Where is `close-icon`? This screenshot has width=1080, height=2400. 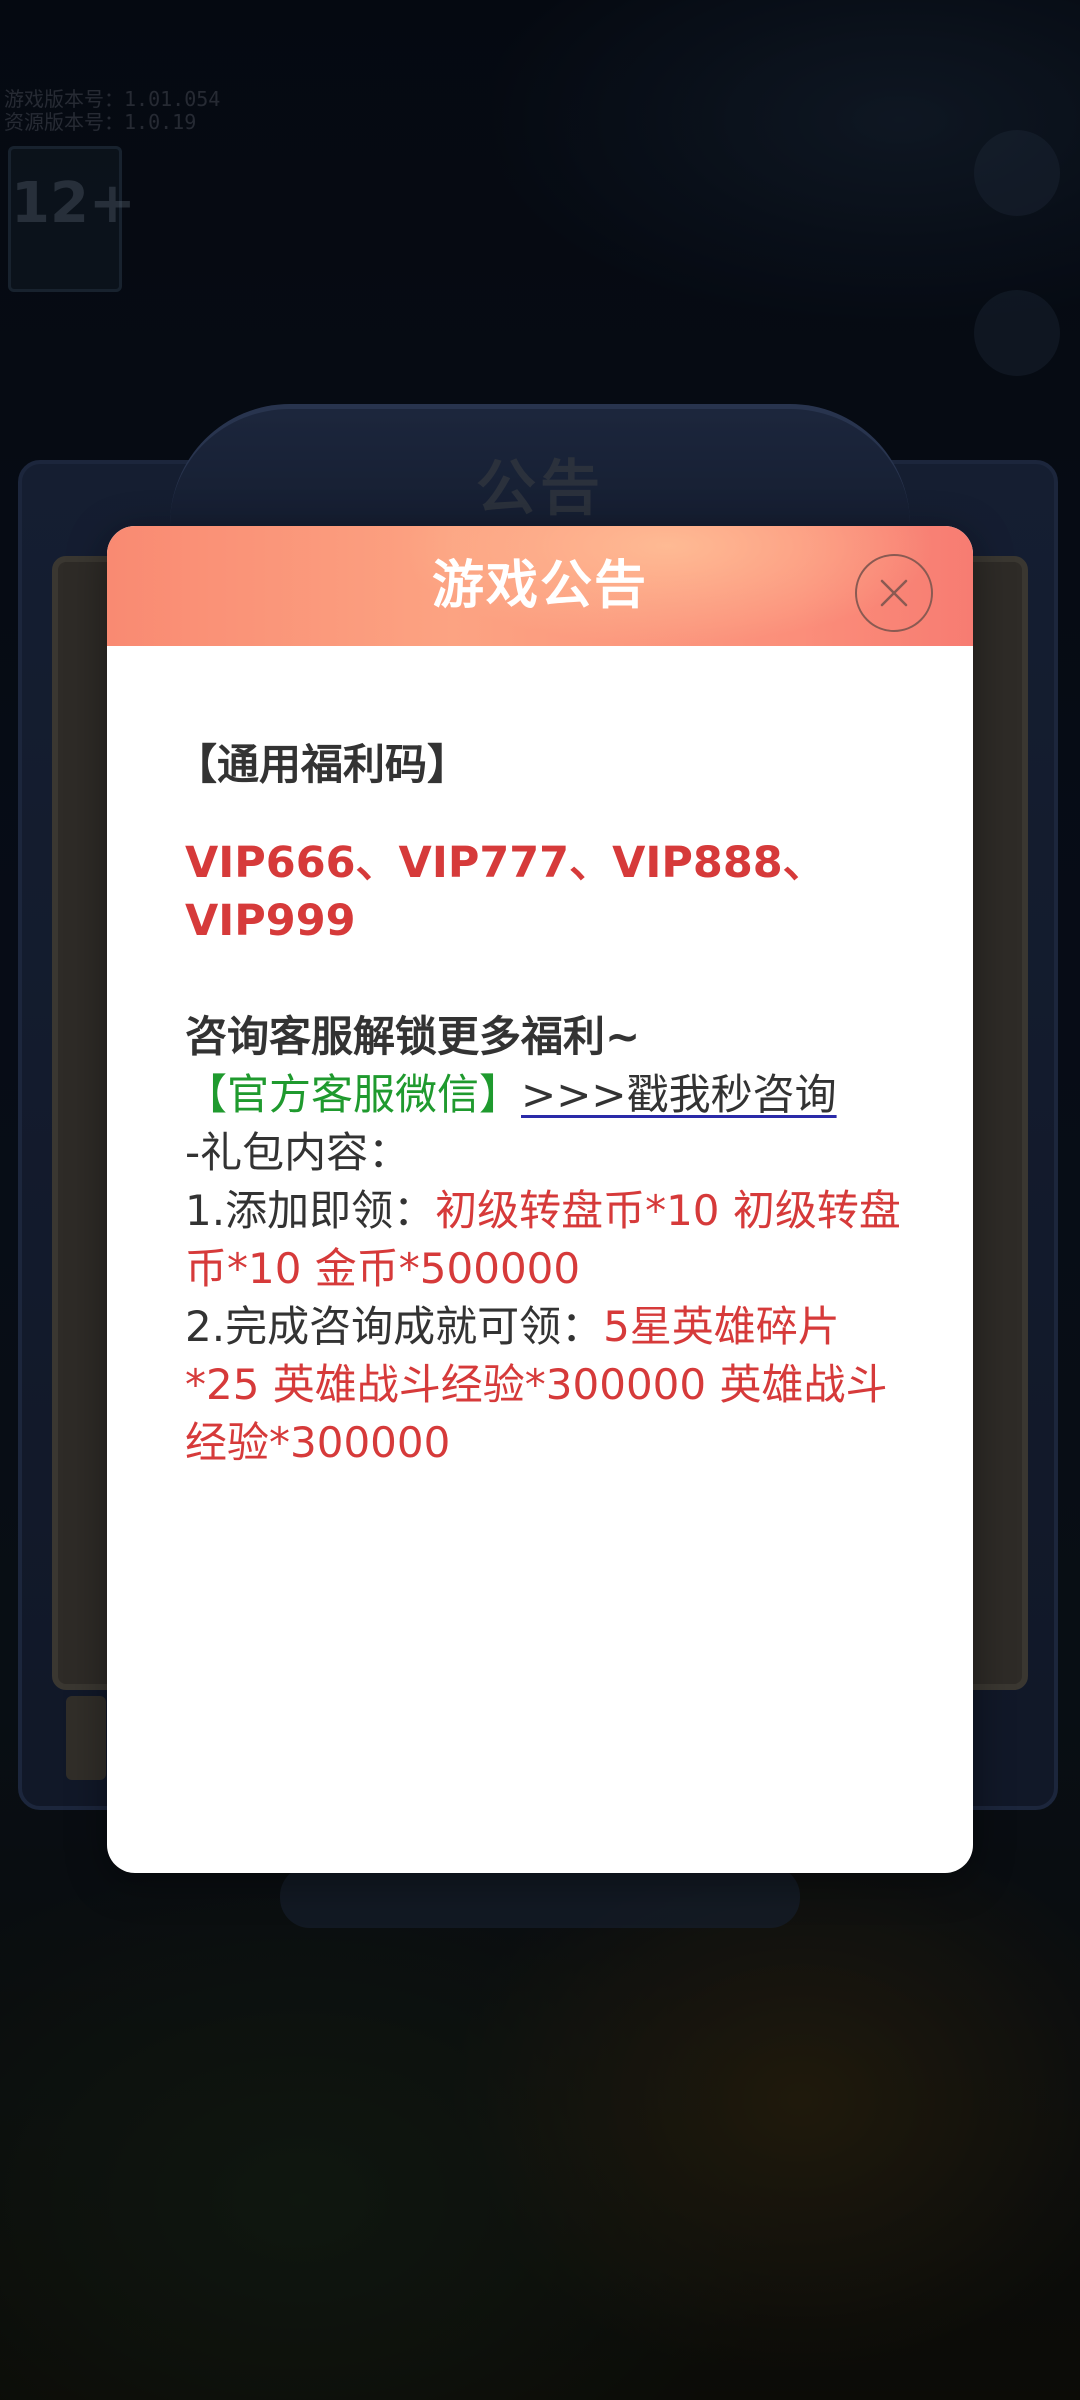
close-icon is located at coordinates (894, 593).